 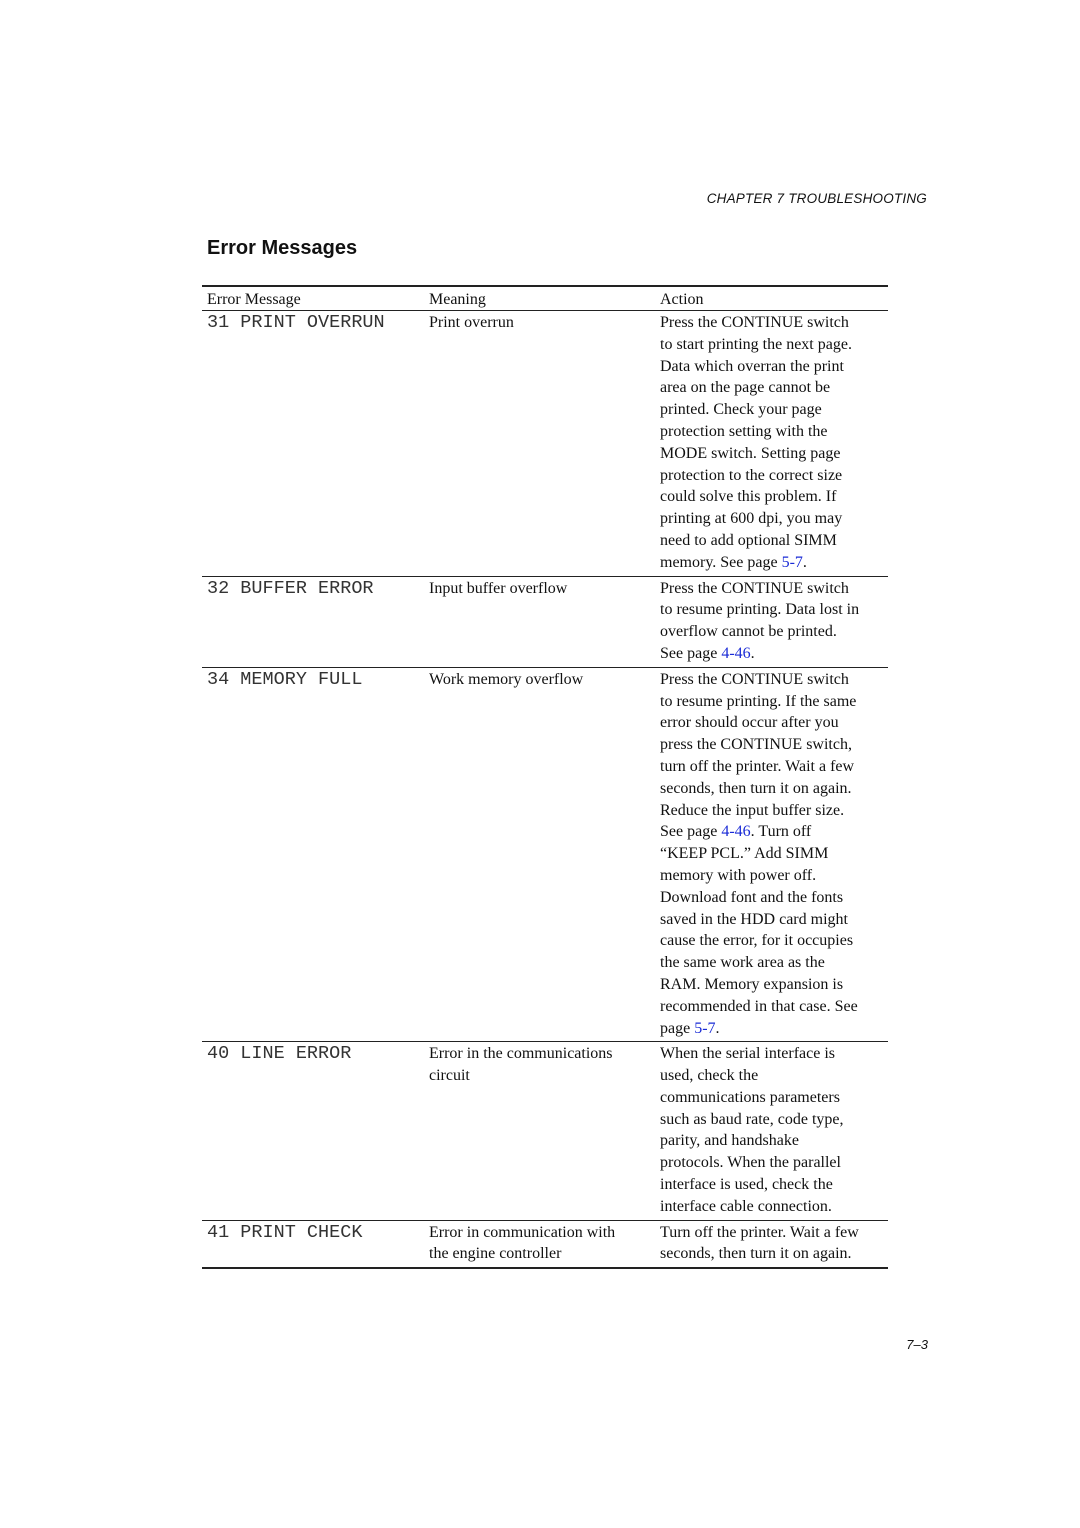 What do you see at coordinates (774, 920) in the screenshot?
I see `action-line: saved in the HDD card might` at bounding box center [774, 920].